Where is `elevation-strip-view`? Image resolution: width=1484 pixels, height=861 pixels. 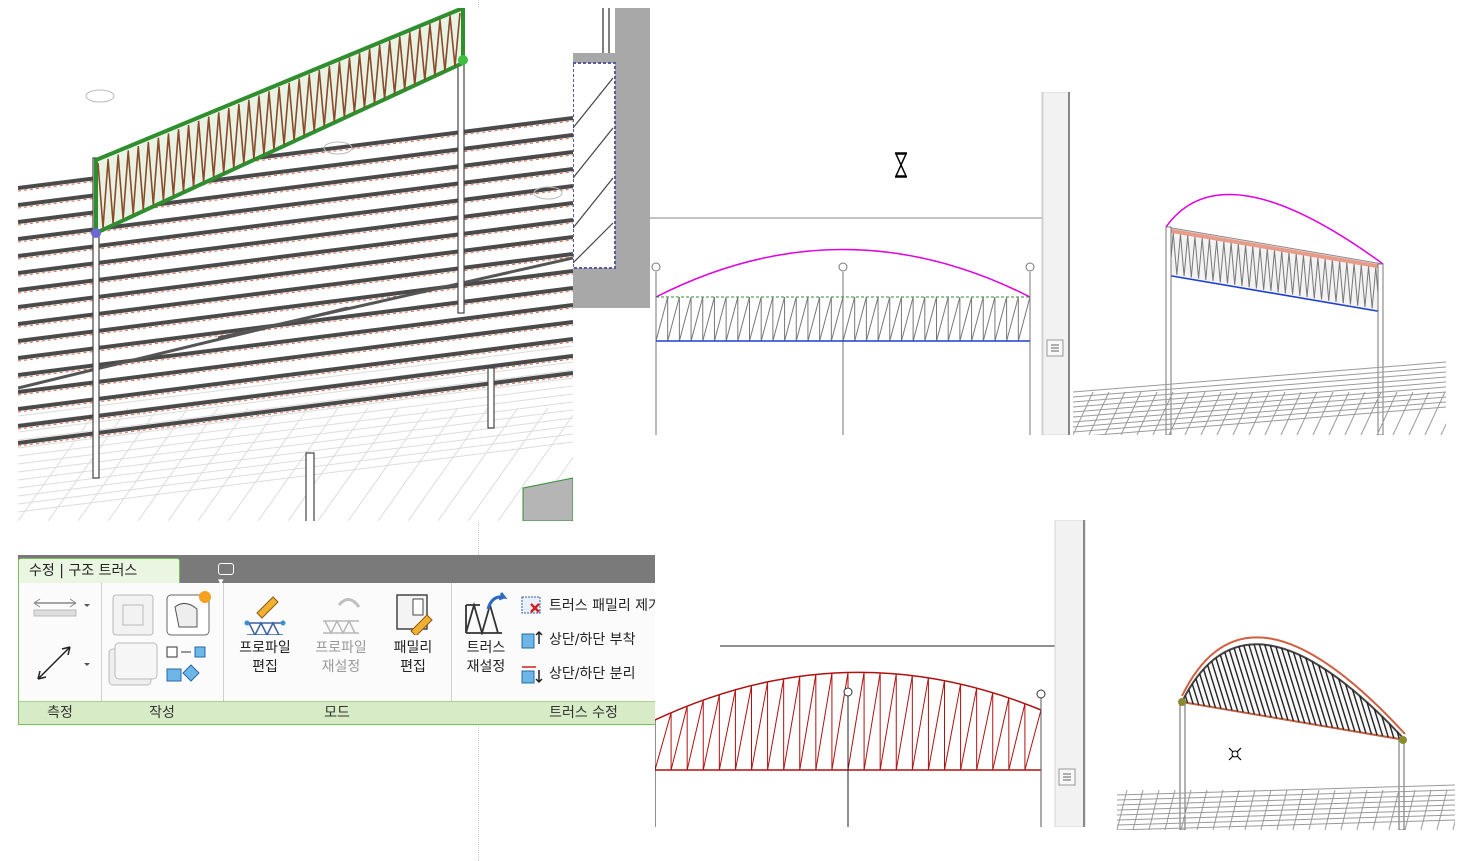 elevation-strip-view is located at coordinates (611, 158).